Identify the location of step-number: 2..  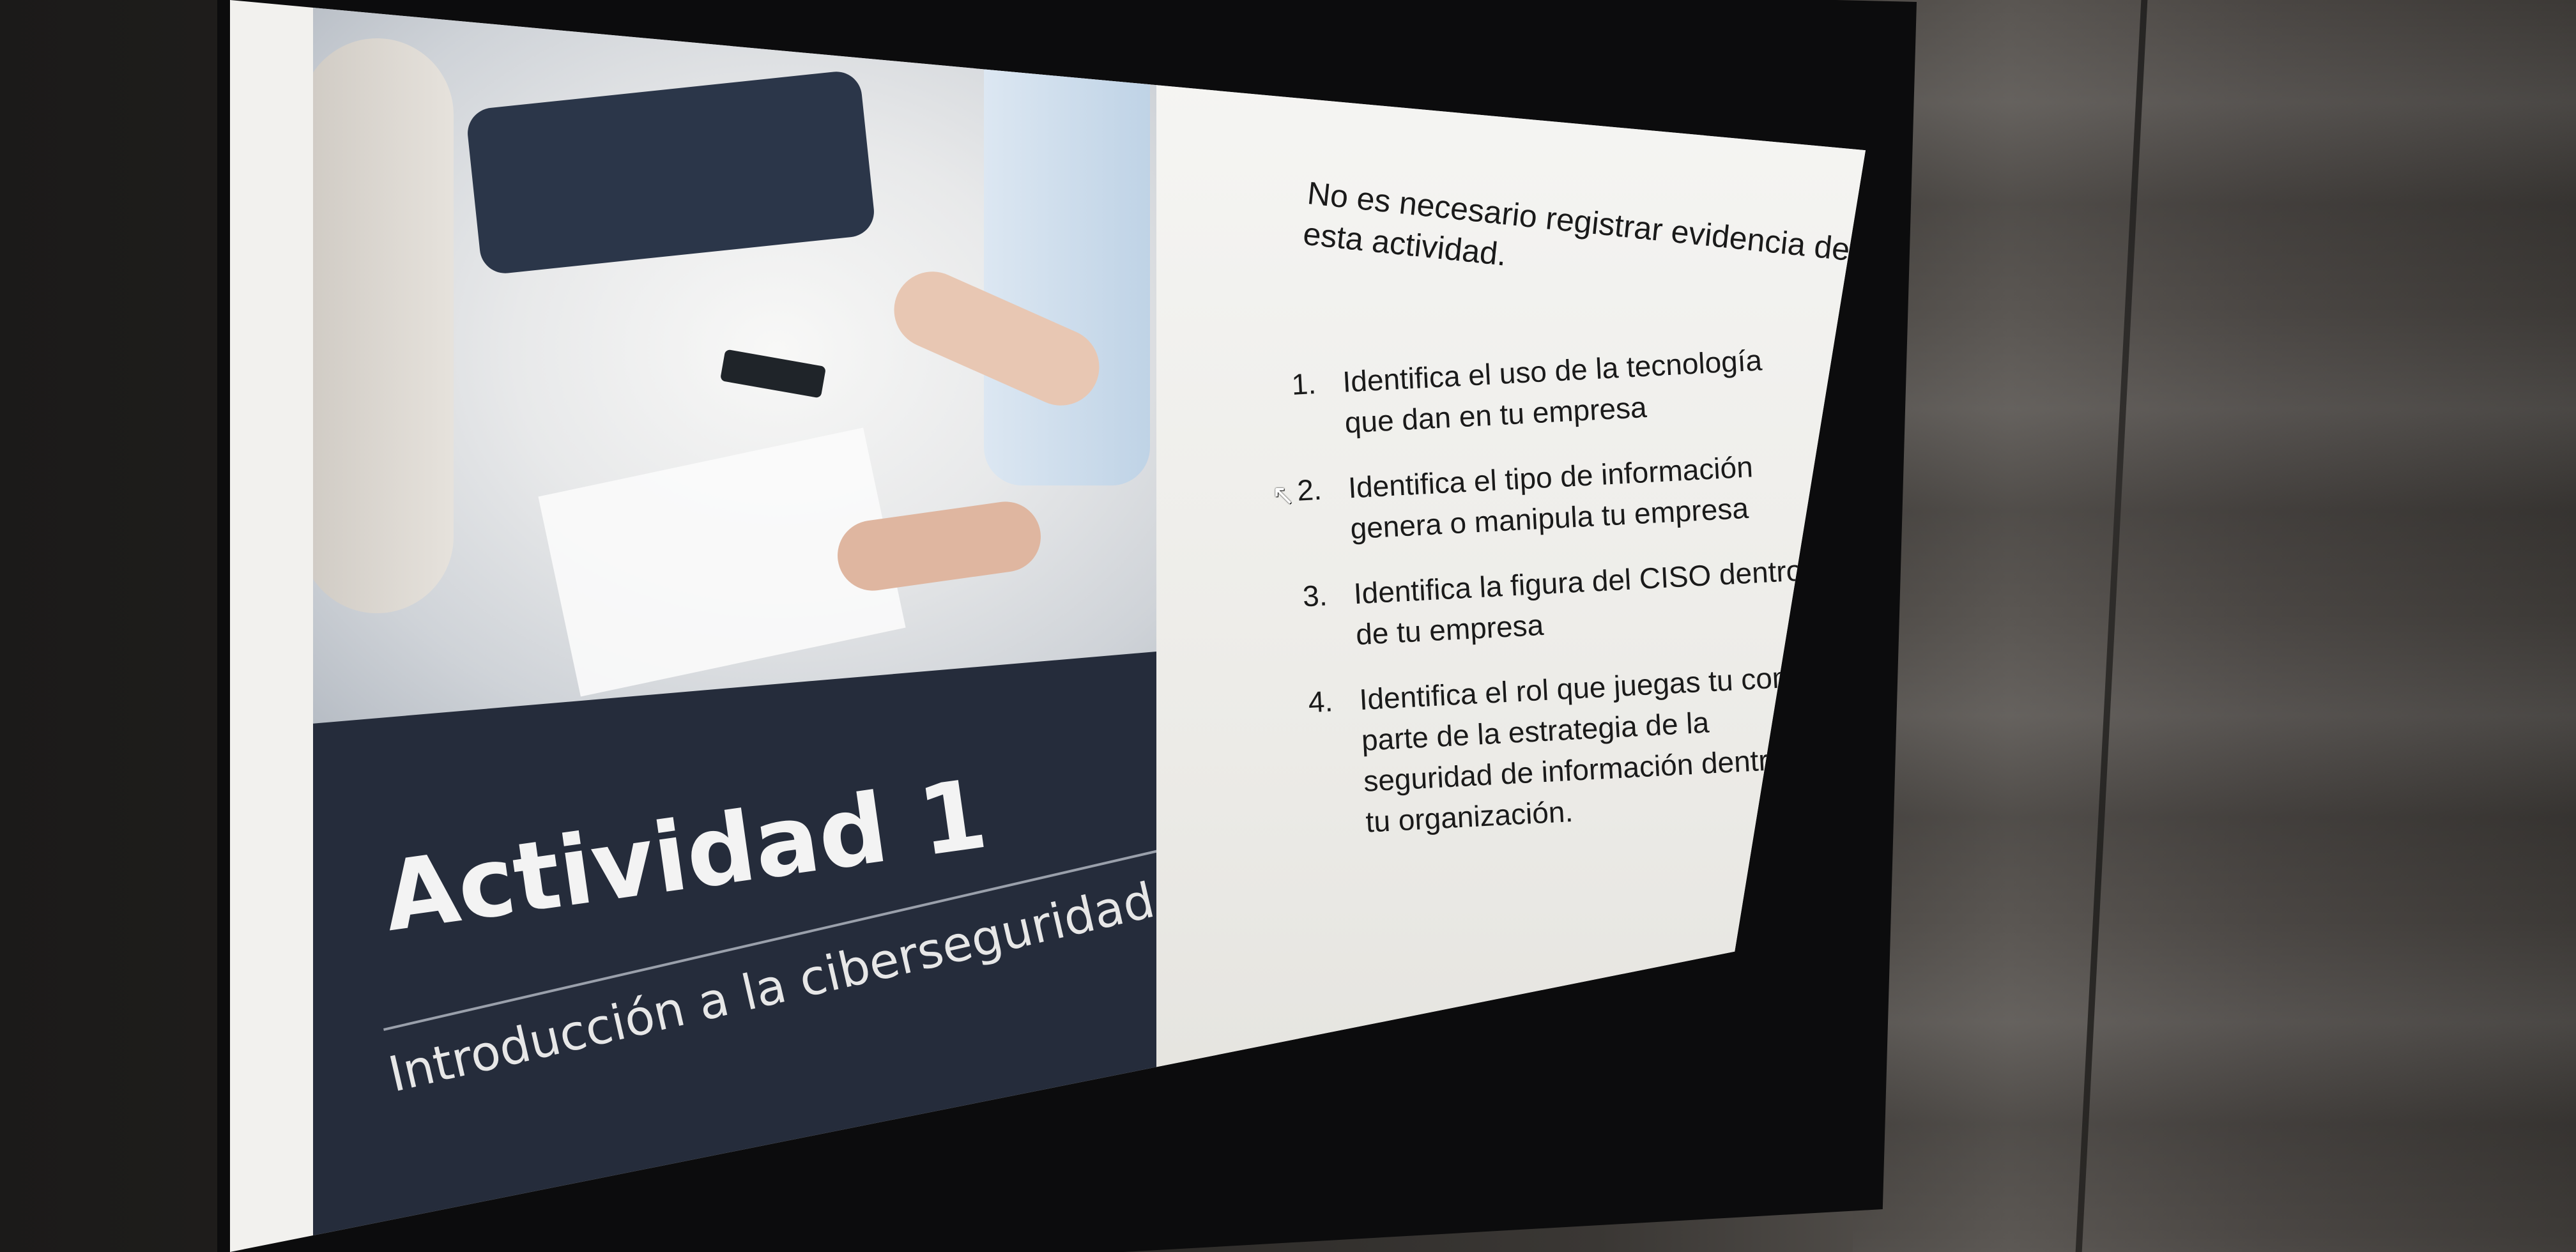
(1309, 489).